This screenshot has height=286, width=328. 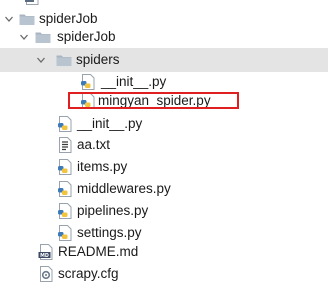 I want to click on tree-item-label: middlewares.py, so click(x=124, y=188).